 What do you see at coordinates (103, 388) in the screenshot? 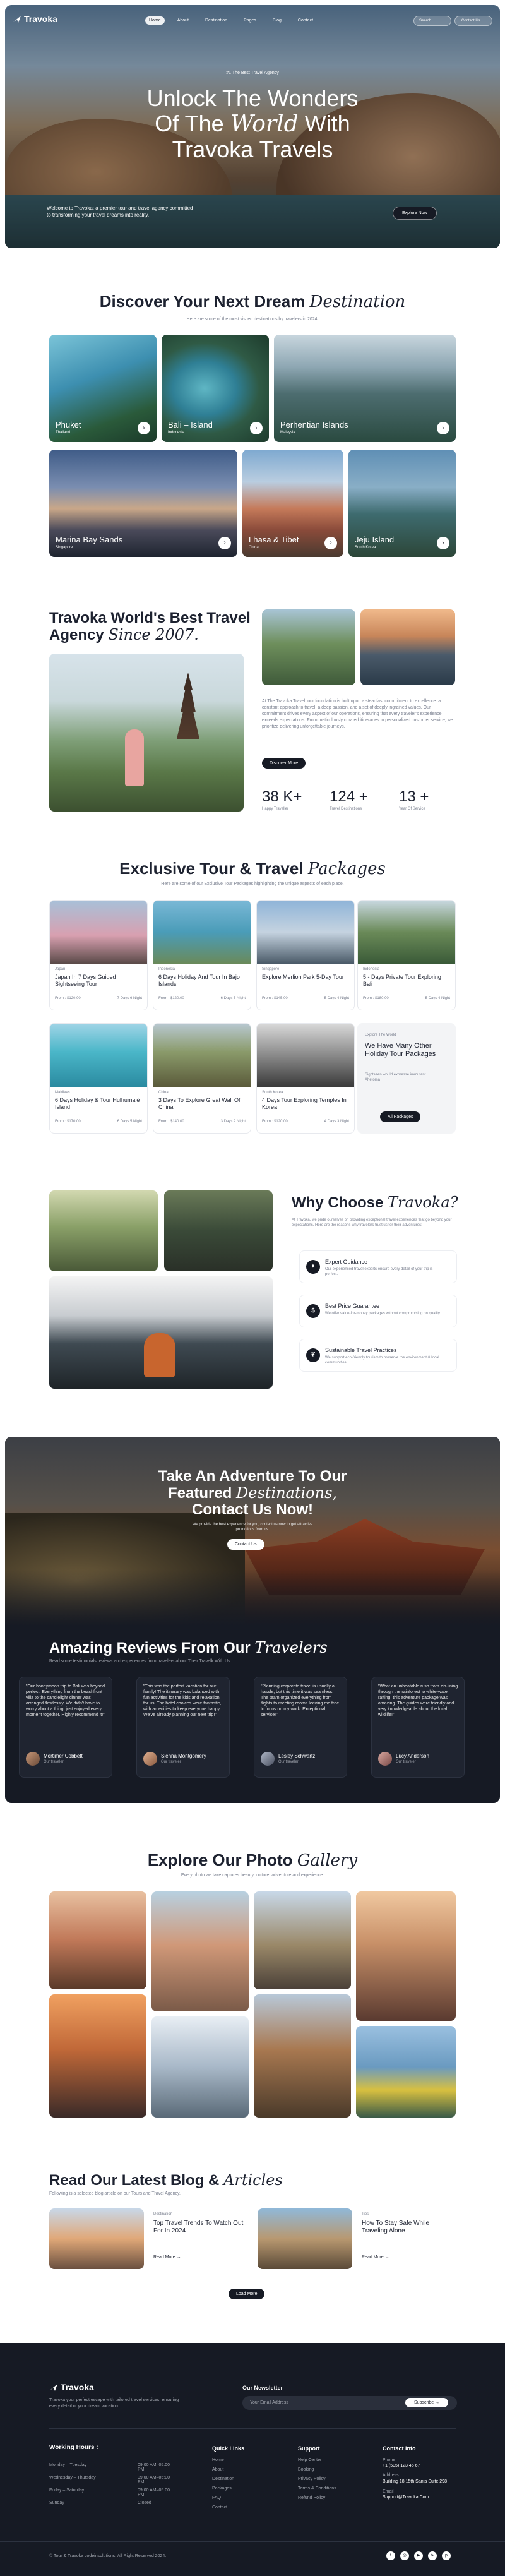
I see `destination-card-phuket: Phuket Thailand ›` at bounding box center [103, 388].